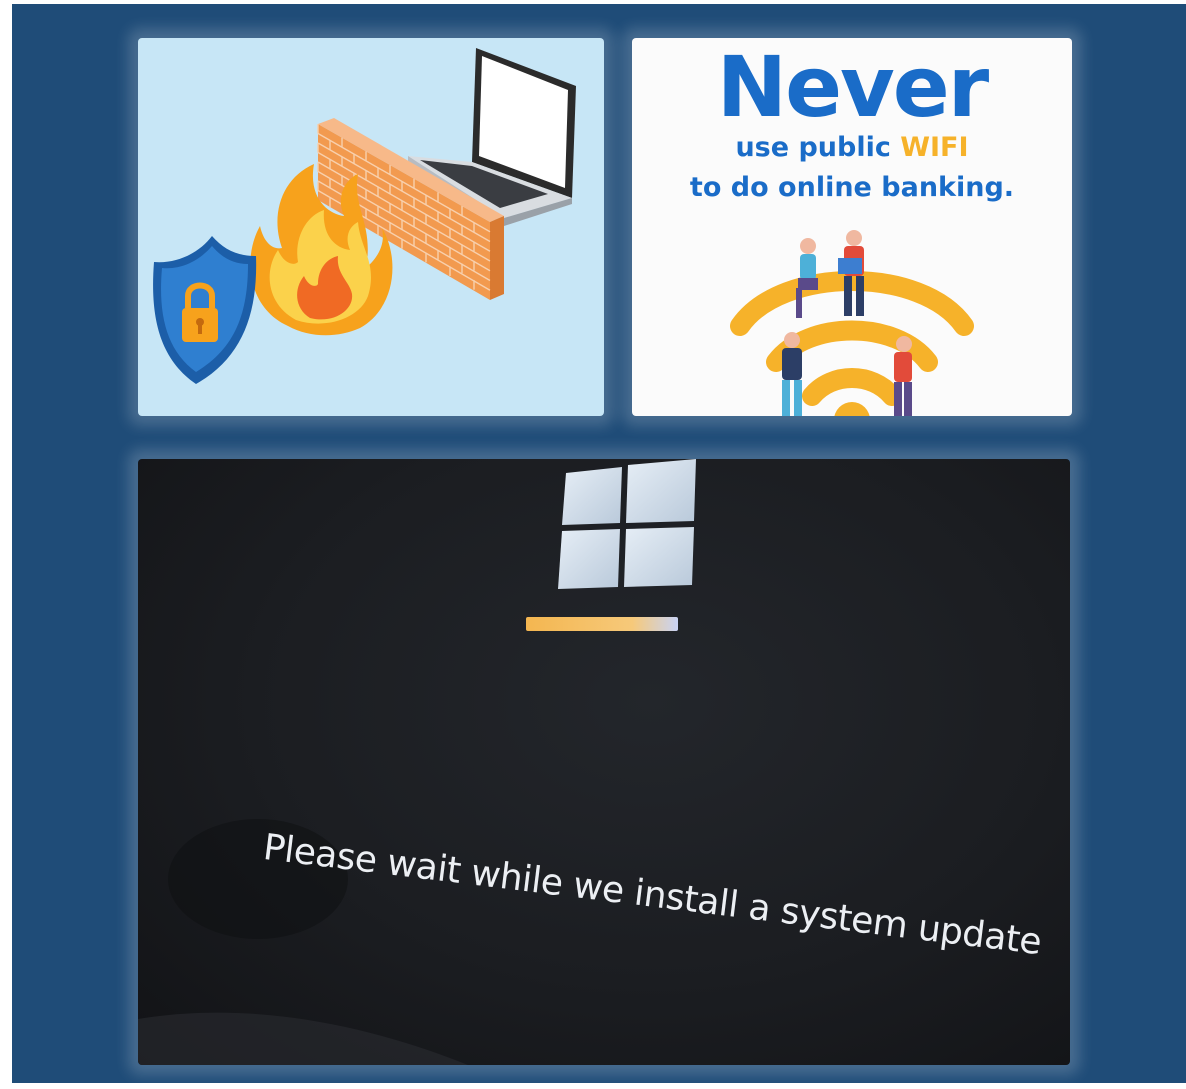  I want to click on warning-line-2: to do online banking., so click(852, 187).